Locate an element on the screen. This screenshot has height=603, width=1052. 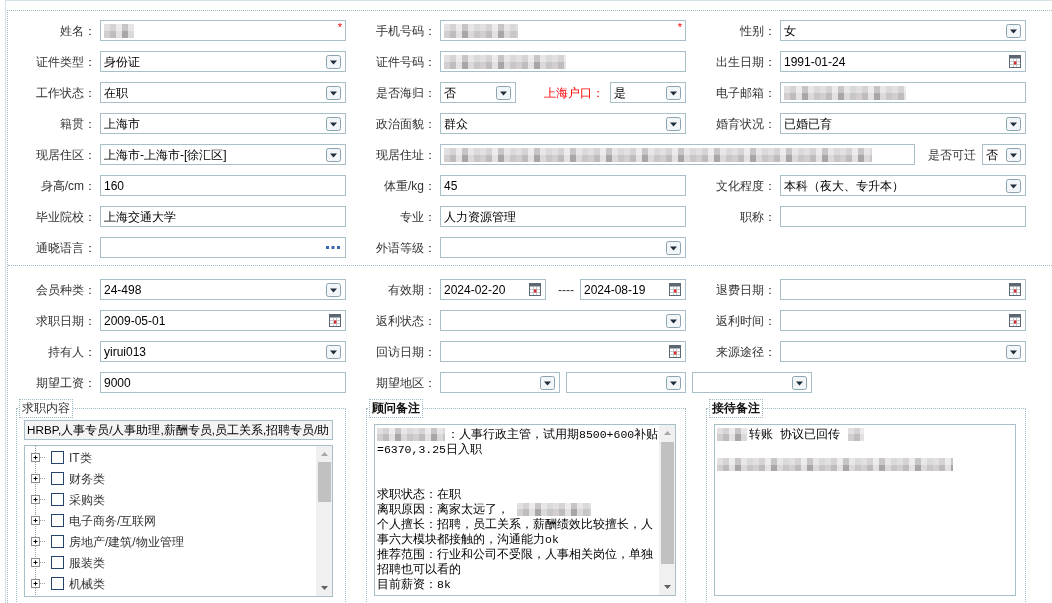
text-field: 160 is located at coordinates (223, 185).